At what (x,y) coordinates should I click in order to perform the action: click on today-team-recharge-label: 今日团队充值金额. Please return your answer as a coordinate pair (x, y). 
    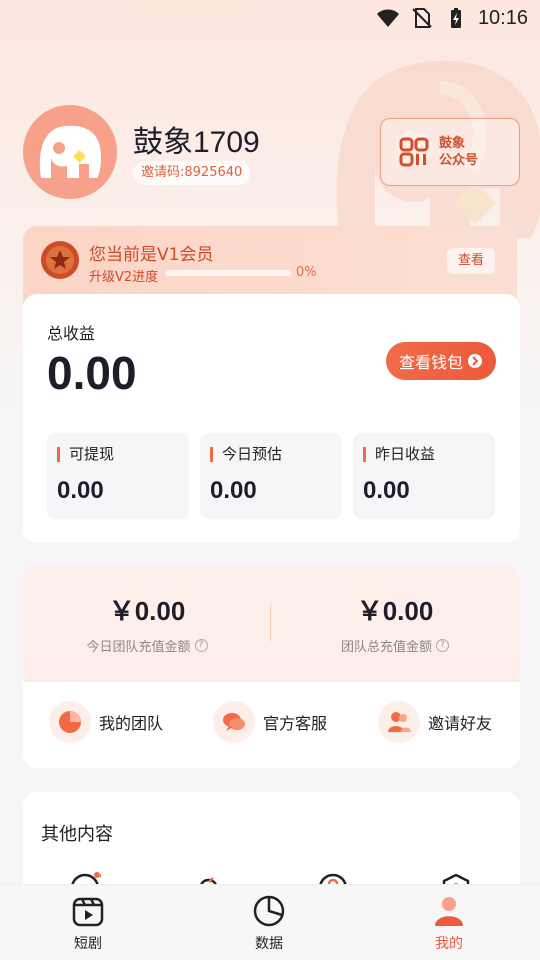
    Looking at the image, I should click on (138, 647).